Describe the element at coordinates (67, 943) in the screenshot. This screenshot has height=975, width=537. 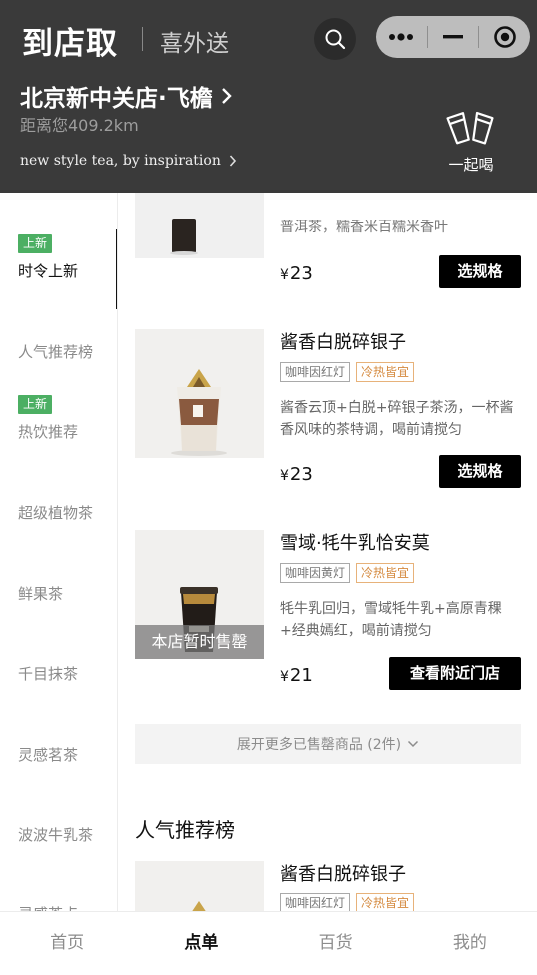
I see `tab-home: 首页` at that location.